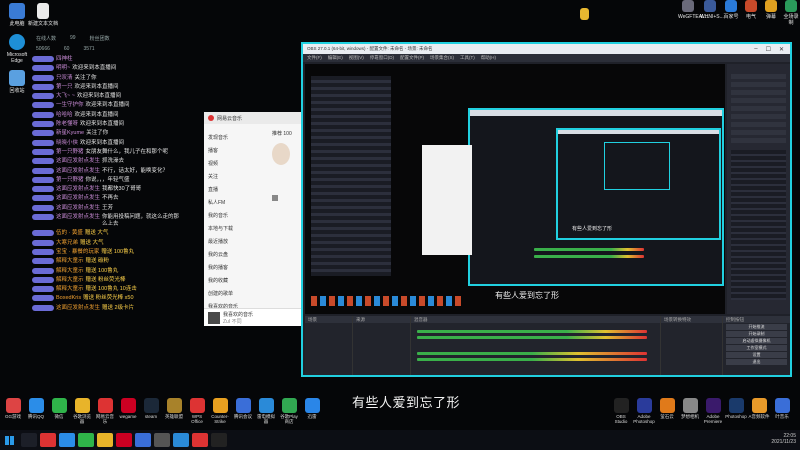 This screenshot has width=800, height=450. What do you see at coordinates (29, 440) in the screenshot?
I see `taskbar-search` at bounding box center [29, 440].